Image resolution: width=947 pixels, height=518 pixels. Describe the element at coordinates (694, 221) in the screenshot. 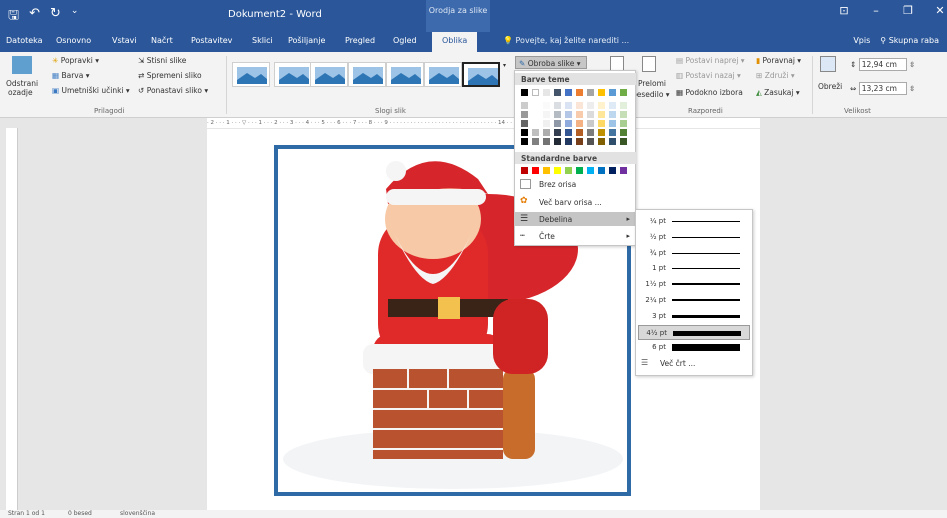

I see `weight-option: ¼ pt` at that location.